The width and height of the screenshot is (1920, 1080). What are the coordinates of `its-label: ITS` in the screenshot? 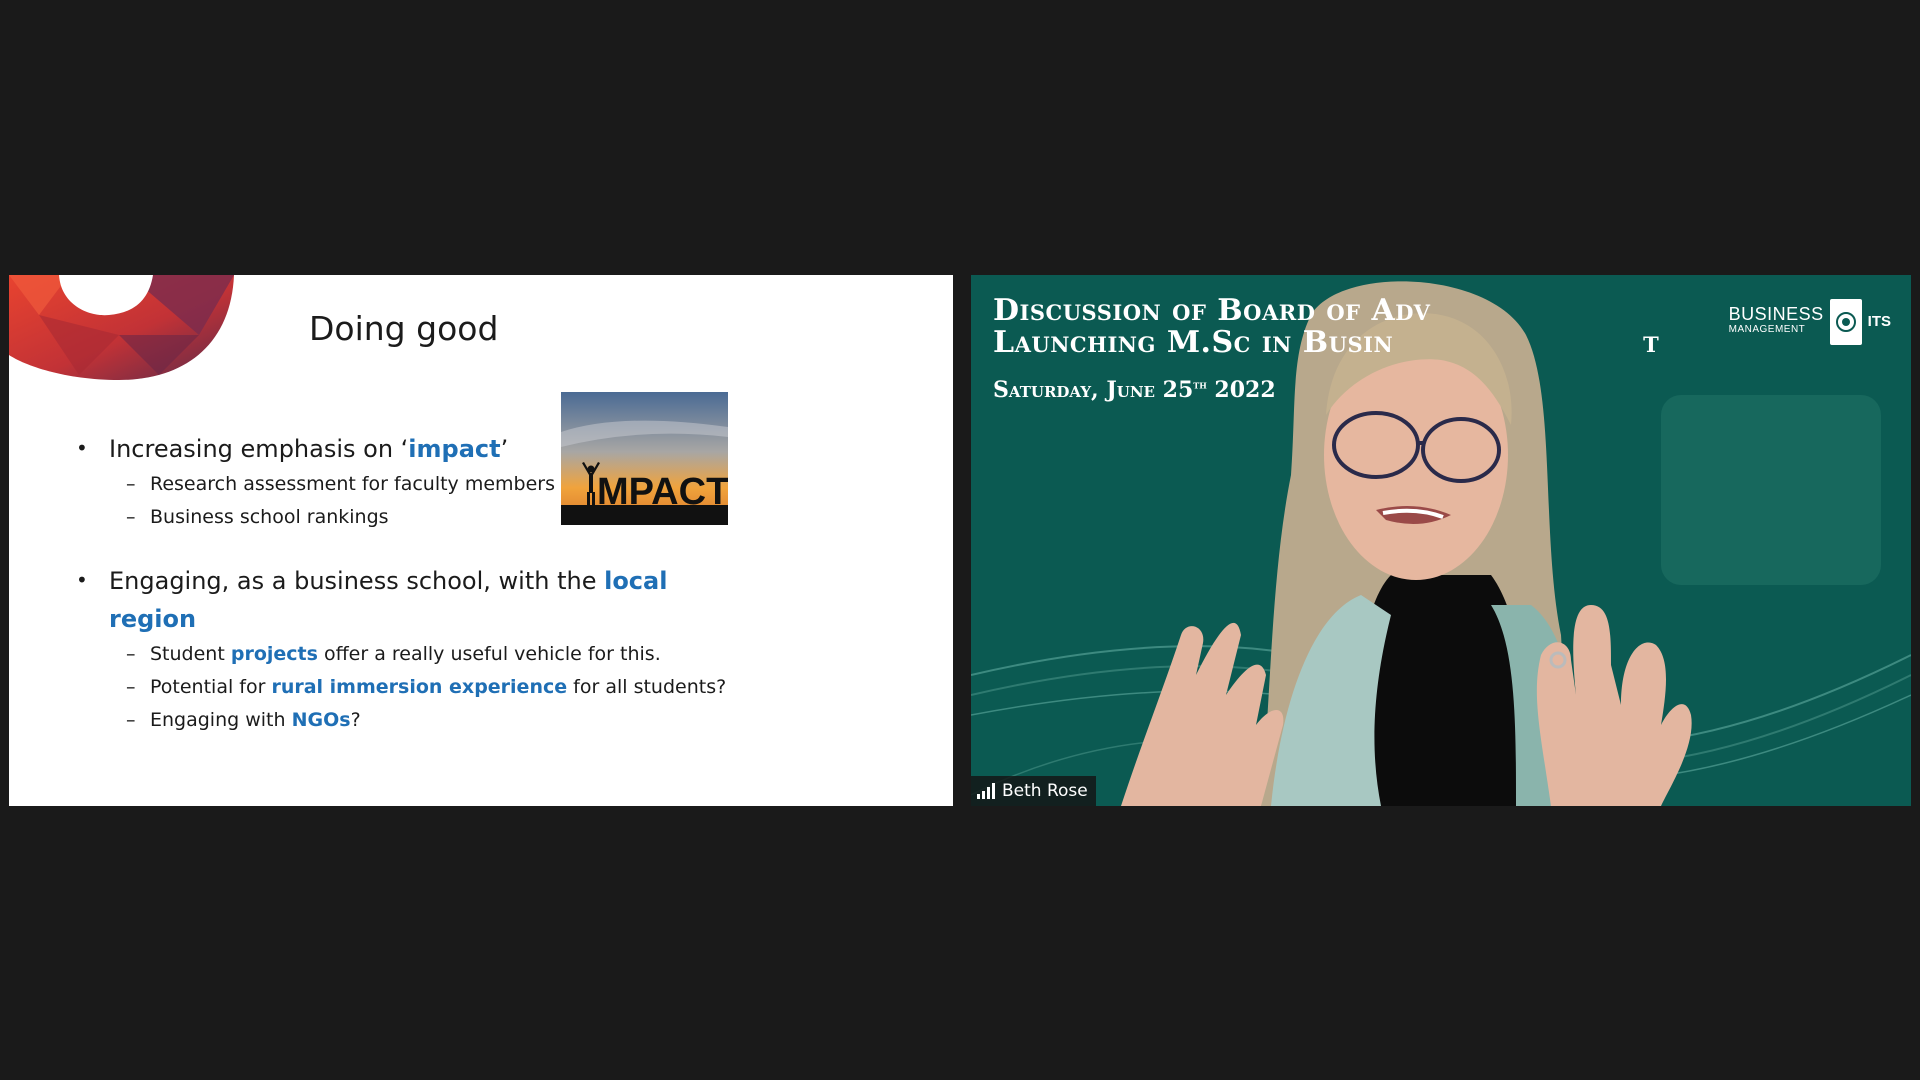 It's located at (1879, 321).